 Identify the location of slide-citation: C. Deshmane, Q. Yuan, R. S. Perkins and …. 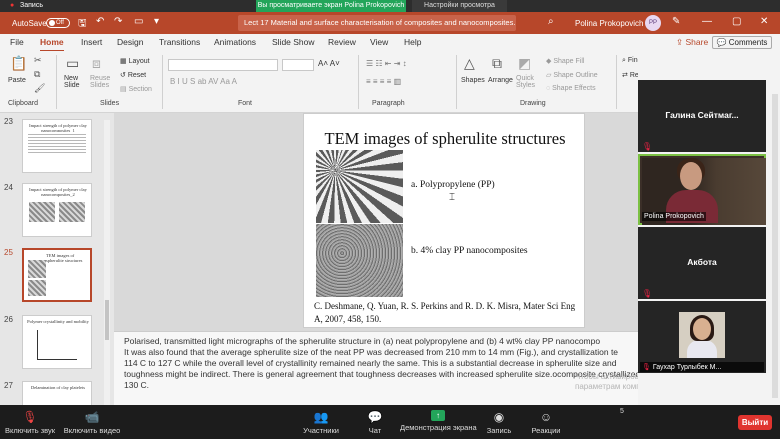
(448, 313).